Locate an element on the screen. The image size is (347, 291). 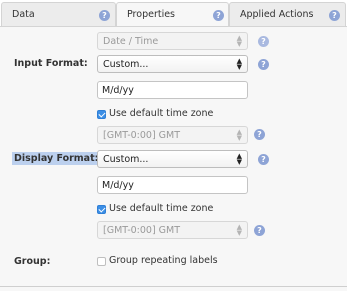
tab-data-label: Data is located at coordinates (23, 14).